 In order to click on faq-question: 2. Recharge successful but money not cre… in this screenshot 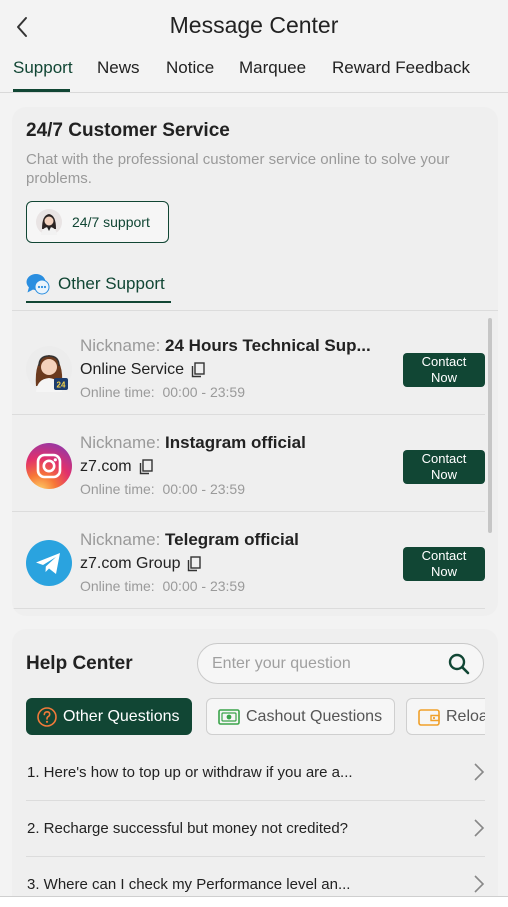, I will do `click(188, 828)`.